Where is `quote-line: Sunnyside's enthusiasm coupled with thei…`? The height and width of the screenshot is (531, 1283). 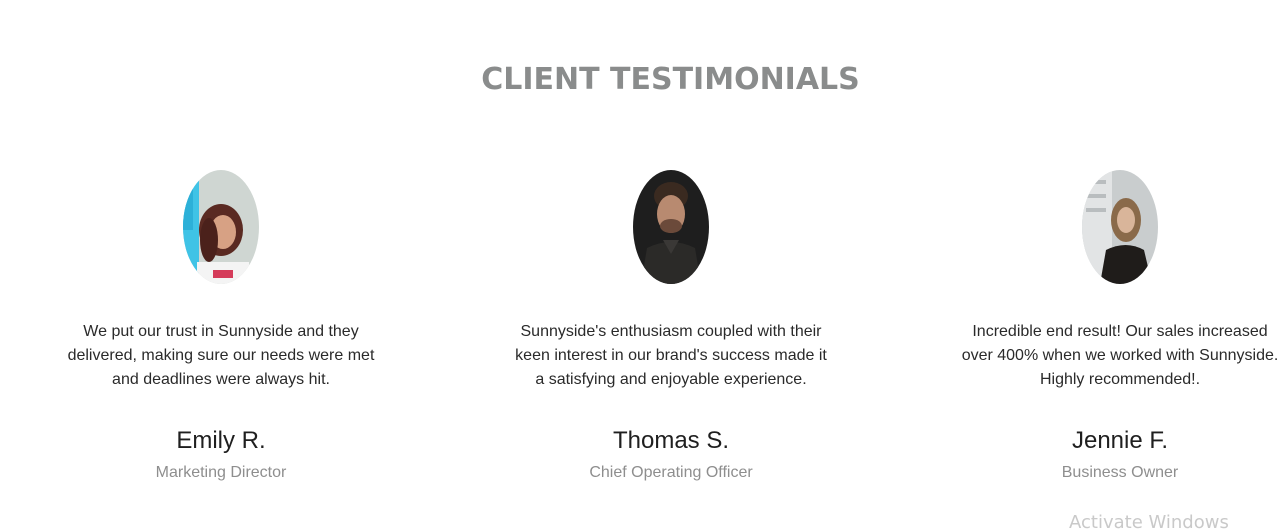
quote-line: Sunnyside's enthusiasm coupled with thei… is located at coordinates (671, 331).